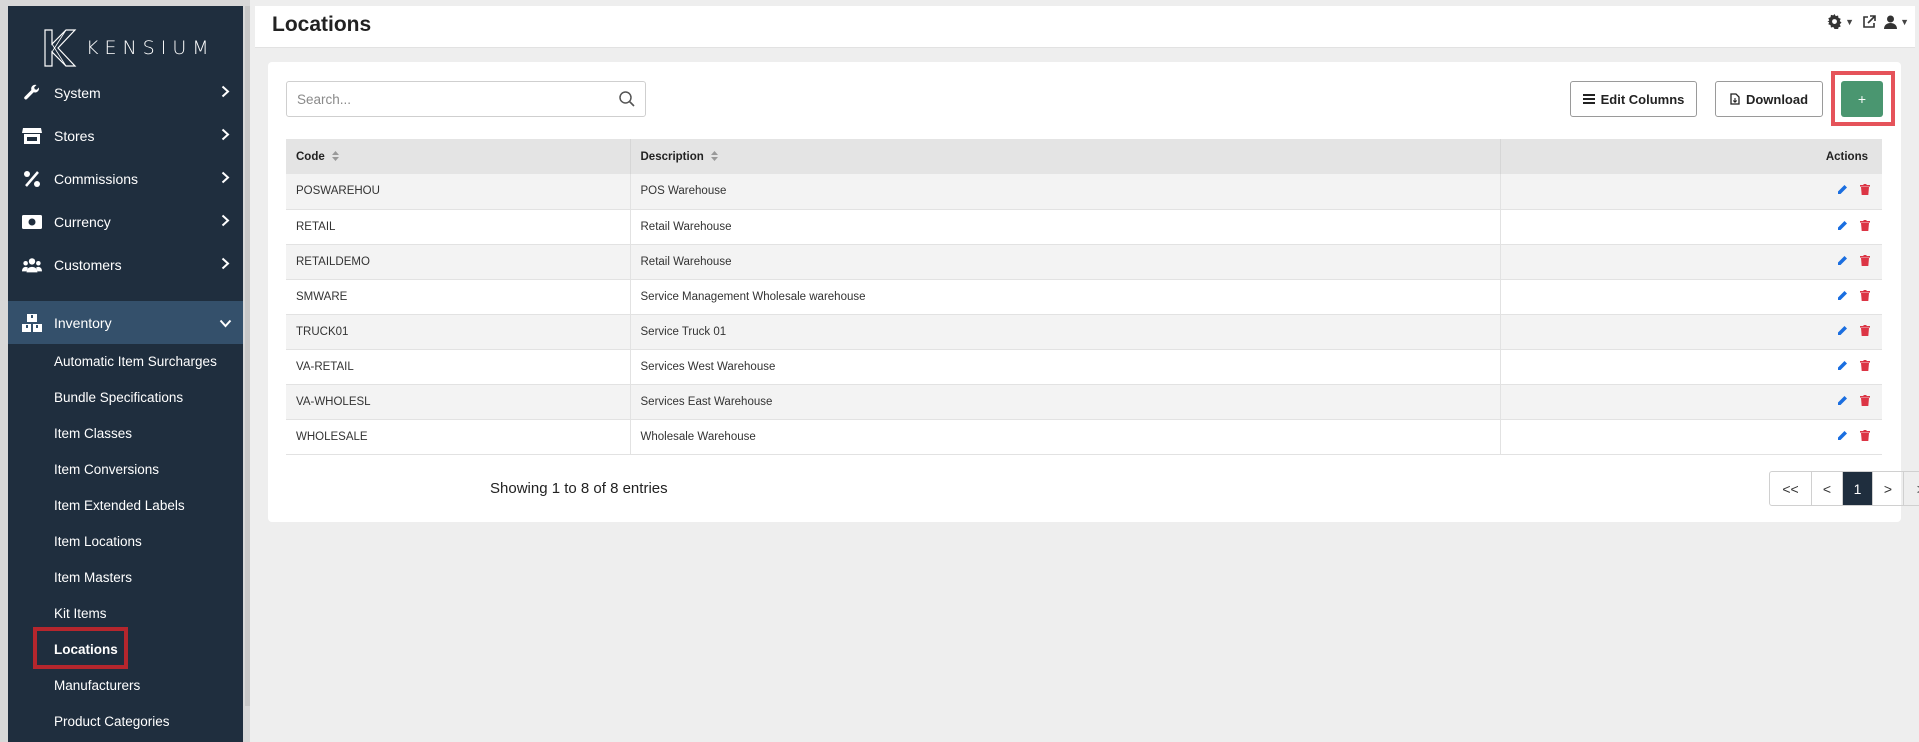  I want to click on cell-description: Wholesale Warehouse, so click(1065, 437).